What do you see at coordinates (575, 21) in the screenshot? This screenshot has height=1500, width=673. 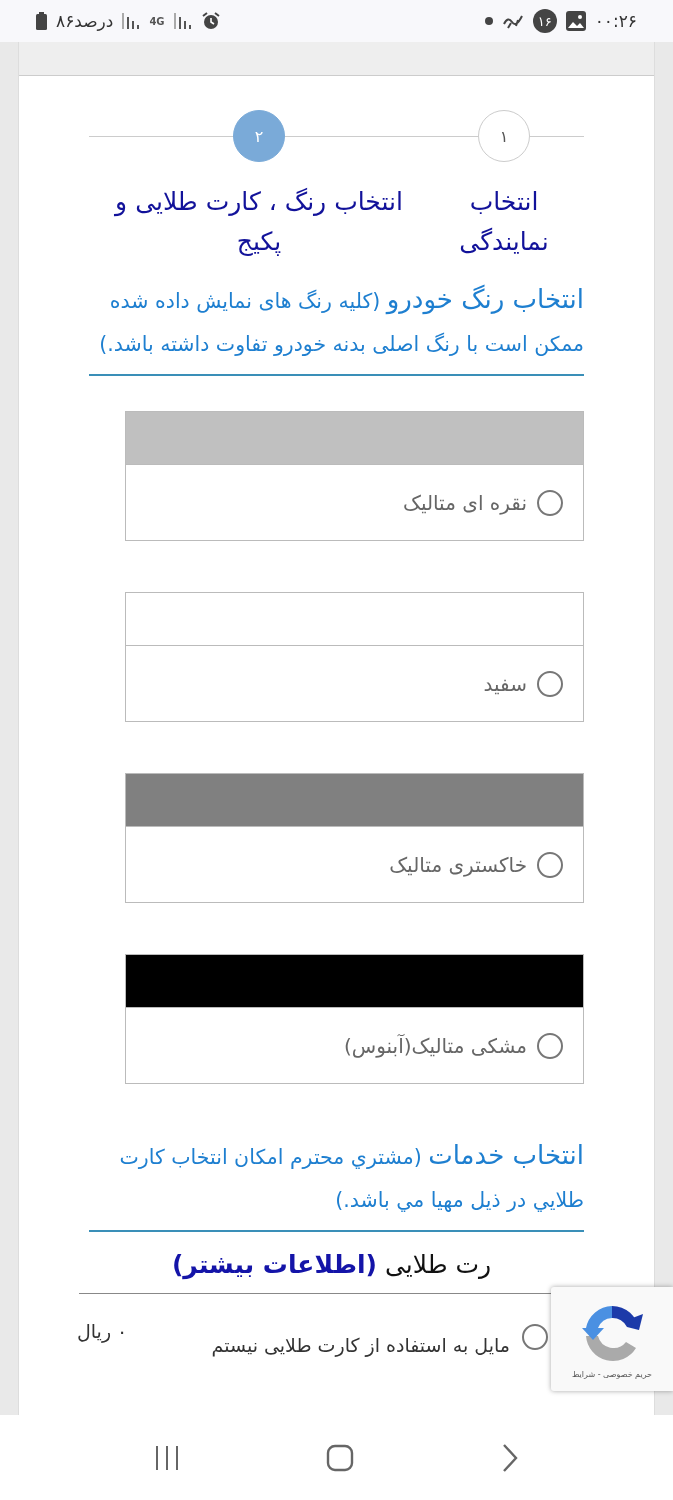 I see `image-icon` at bounding box center [575, 21].